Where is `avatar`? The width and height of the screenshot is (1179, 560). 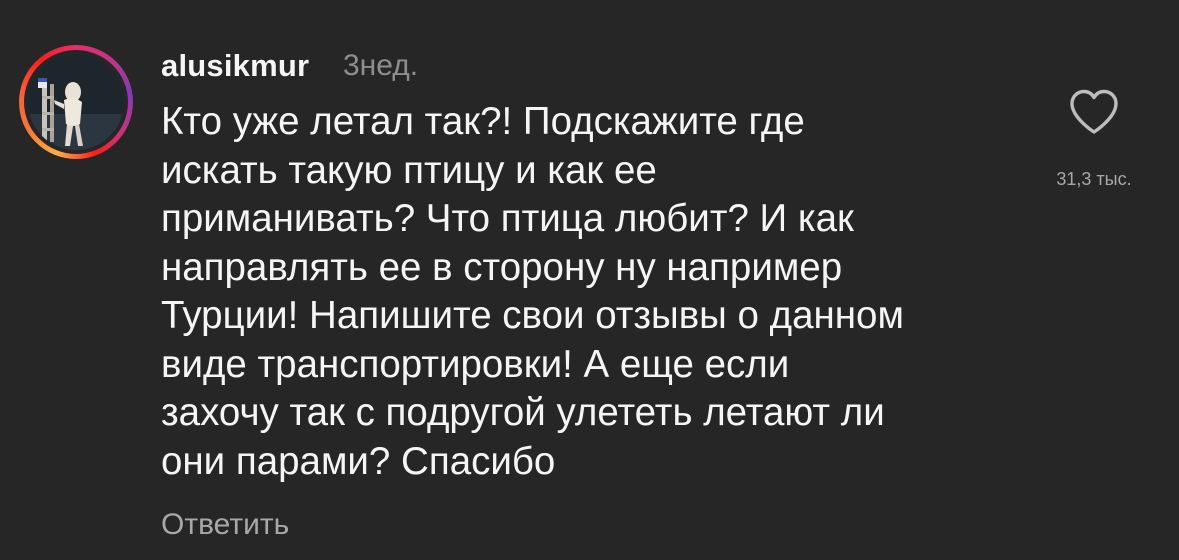 avatar is located at coordinates (76, 102).